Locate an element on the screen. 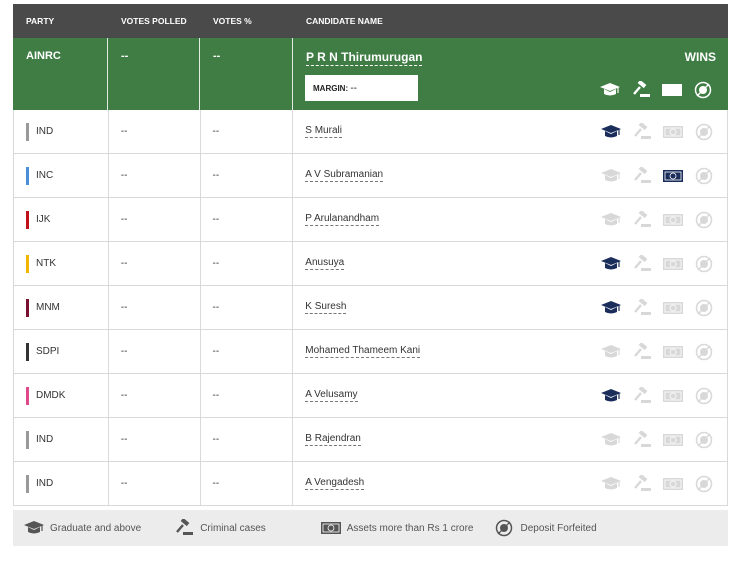  winner-name-link: P R N Thirumurugan is located at coordinates (364, 58).